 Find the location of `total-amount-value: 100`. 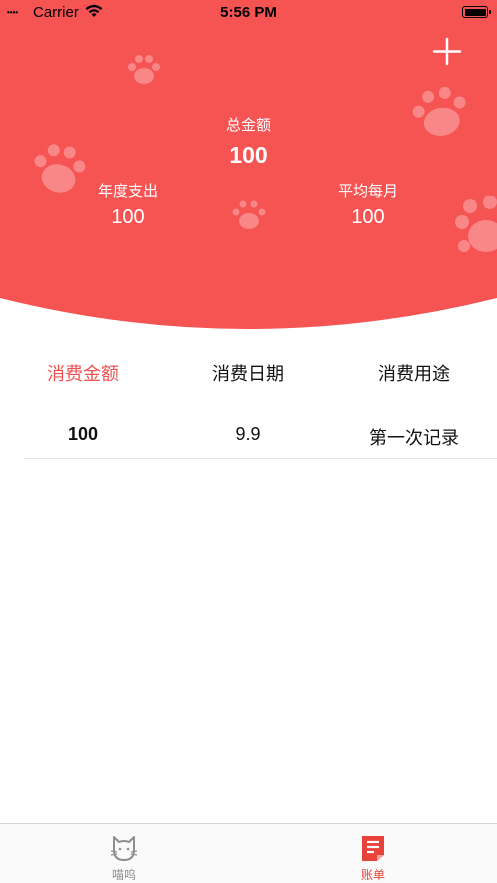

total-amount-value: 100 is located at coordinates (248, 155).